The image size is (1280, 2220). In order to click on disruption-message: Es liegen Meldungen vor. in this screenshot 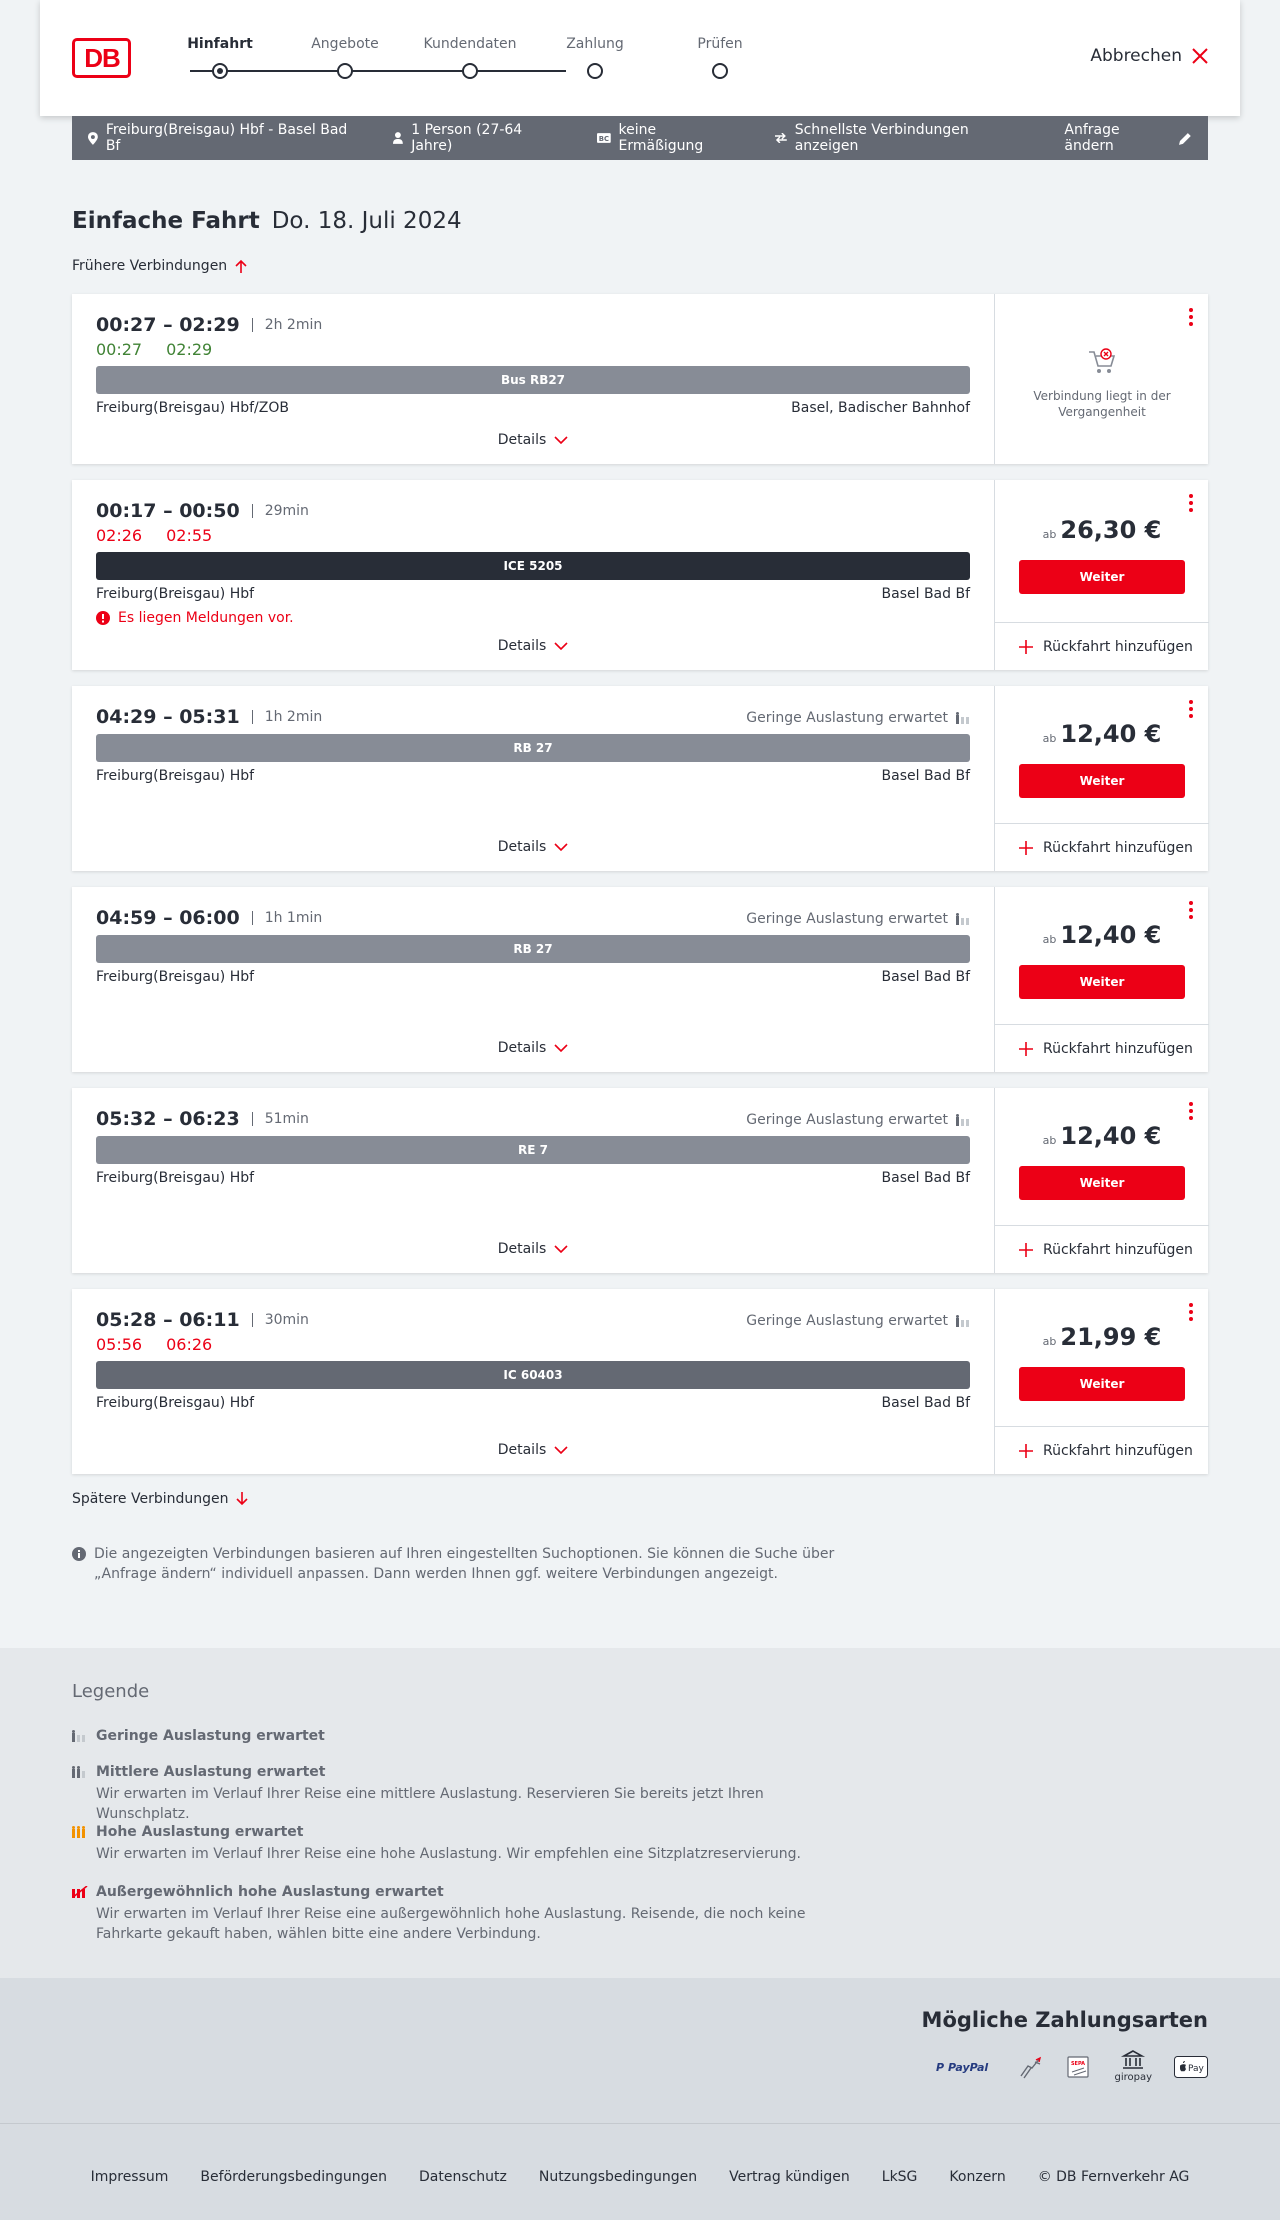, I will do `click(195, 618)`.